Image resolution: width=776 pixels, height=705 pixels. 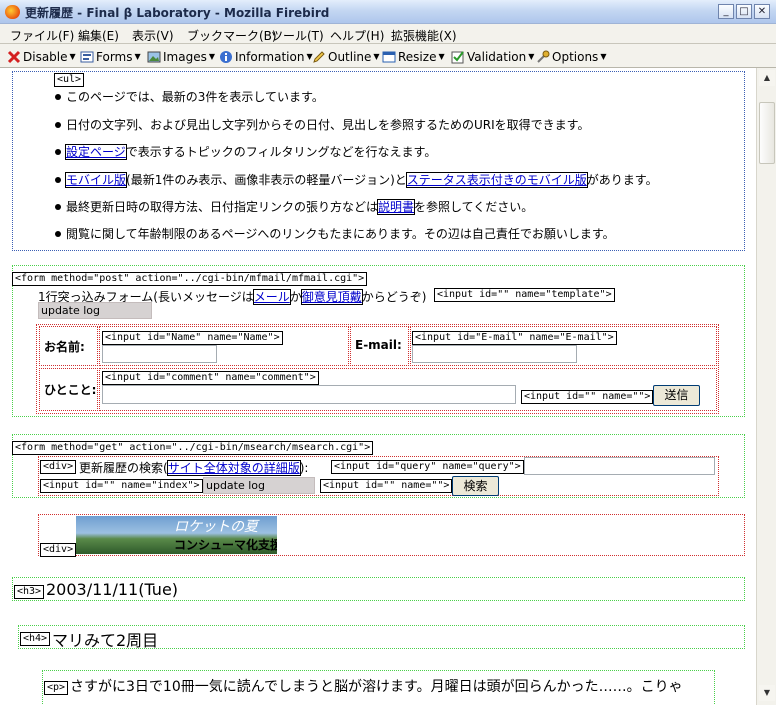 I want to click on input-email-tag: <input id="E-mail" name="E-mail">, so click(x=514, y=338).